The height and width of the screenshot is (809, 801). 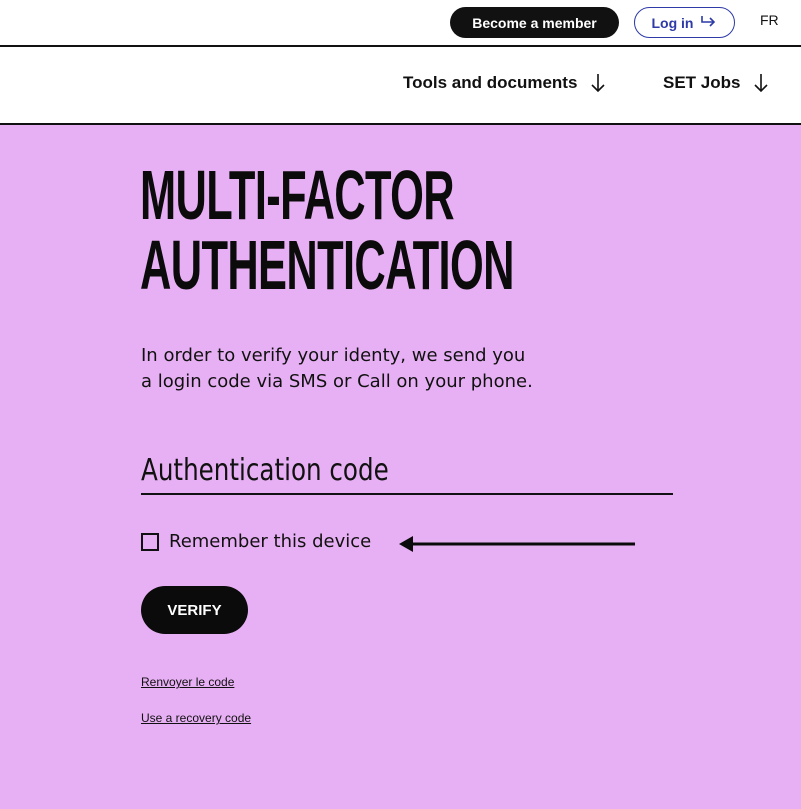 I want to click on page-title: MULTI-FACTOR AUTHENTICATION, so click(x=327, y=230).